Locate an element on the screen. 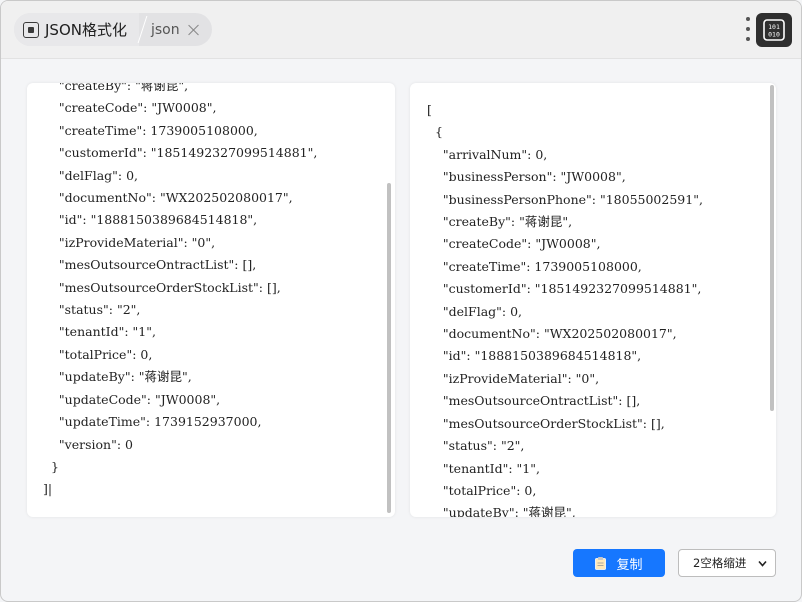  tab-json: json is located at coordinates (174, 29).